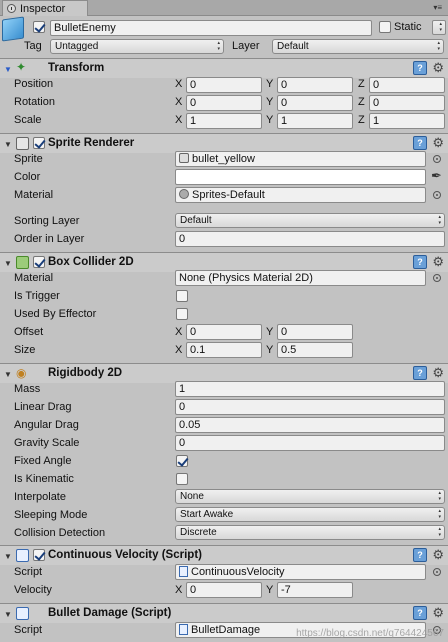 This screenshot has height=642, width=448. I want to click on interpolate-dropdown: None, so click(310, 496).